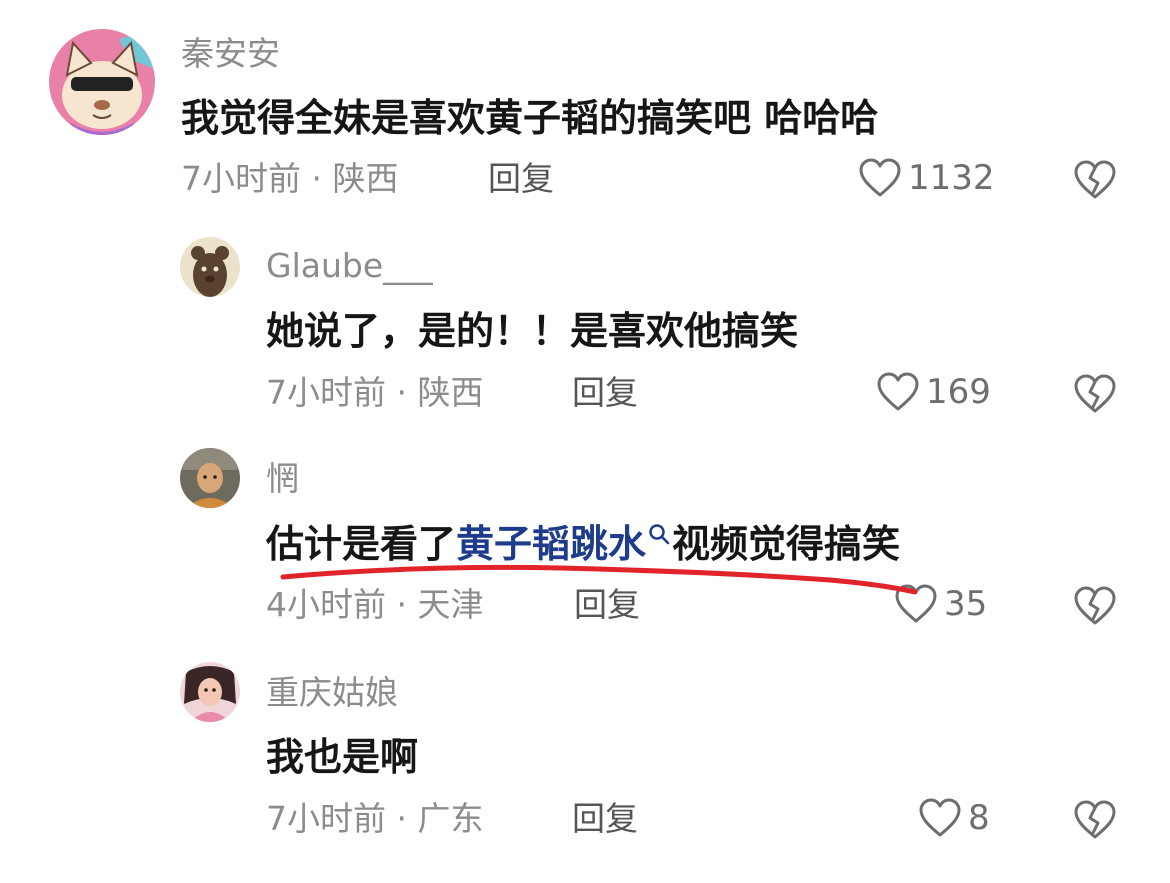 Image resolution: width=1170 pixels, height=883 pixels. What do you see at coordinates (532, 331) in the screenshot?
I see `comment-text: 她说了，是的！！是喜欢他搞笑` at bounding box center [532, 331].